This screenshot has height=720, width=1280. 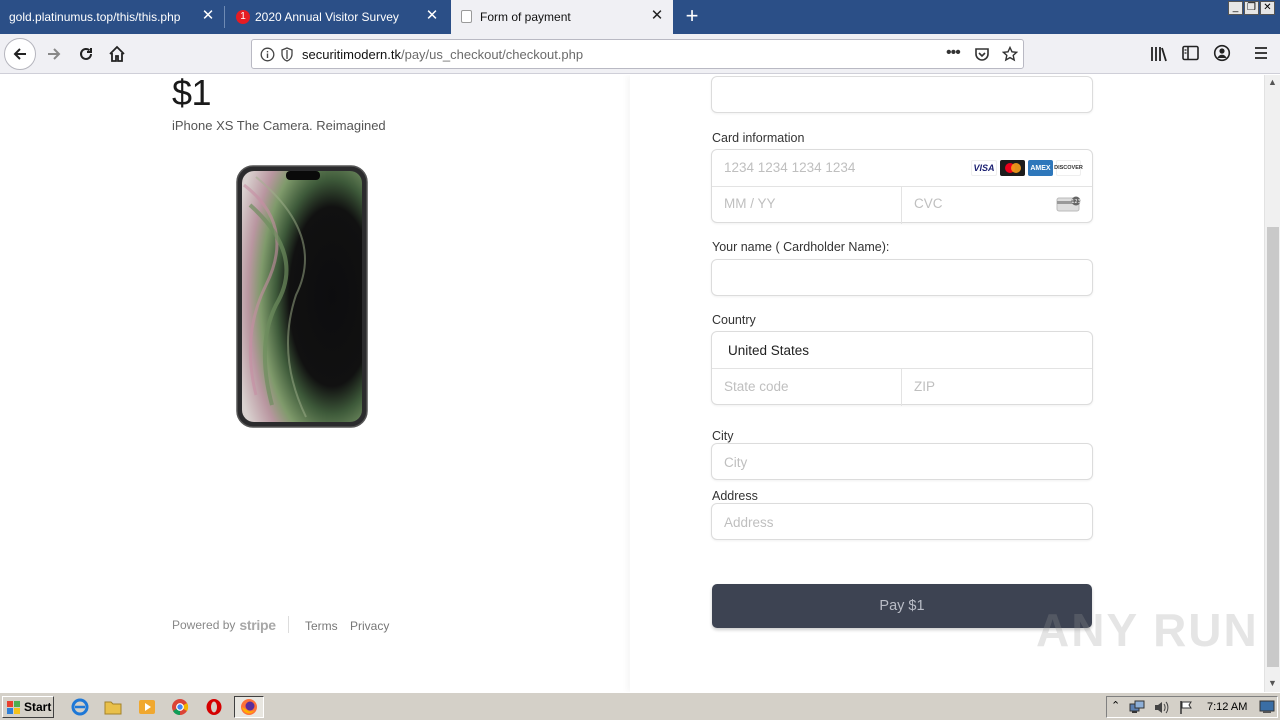 I want to click on firefox-taskbar-button, so click(x=249, y=707).